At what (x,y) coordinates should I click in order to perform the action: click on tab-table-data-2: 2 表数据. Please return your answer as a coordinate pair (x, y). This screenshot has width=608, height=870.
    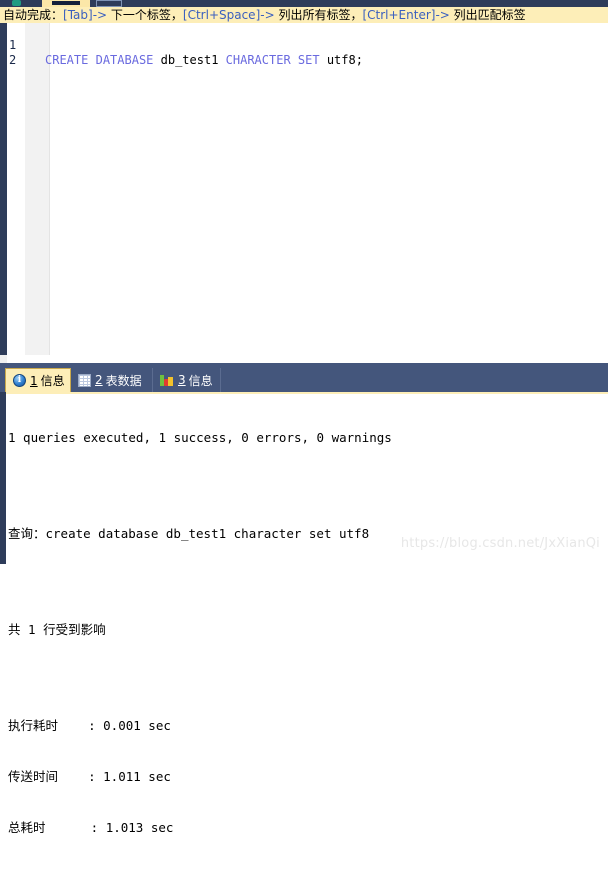
    Looking at the image, I should click on (112, 380).